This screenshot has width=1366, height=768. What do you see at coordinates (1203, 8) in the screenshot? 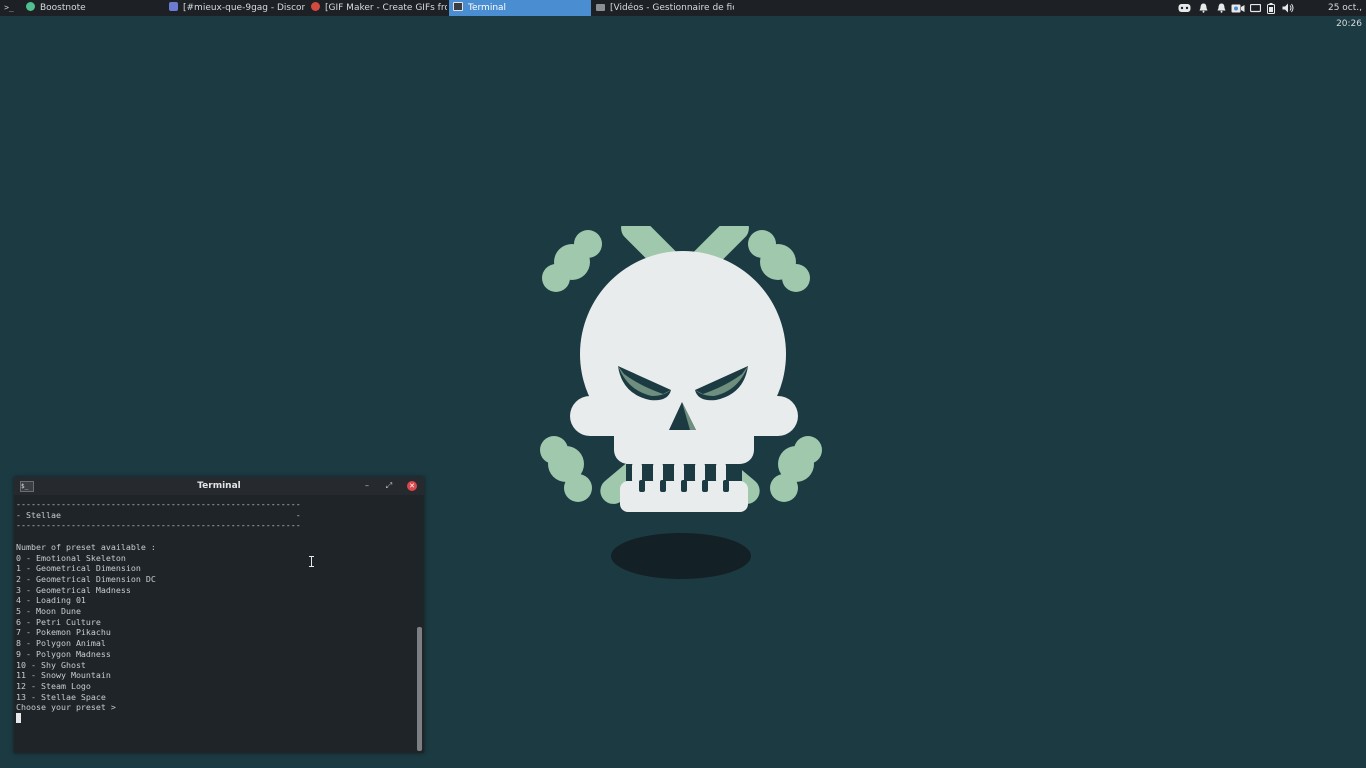
I see `bell-icon` at bounding box center [1203, 8].